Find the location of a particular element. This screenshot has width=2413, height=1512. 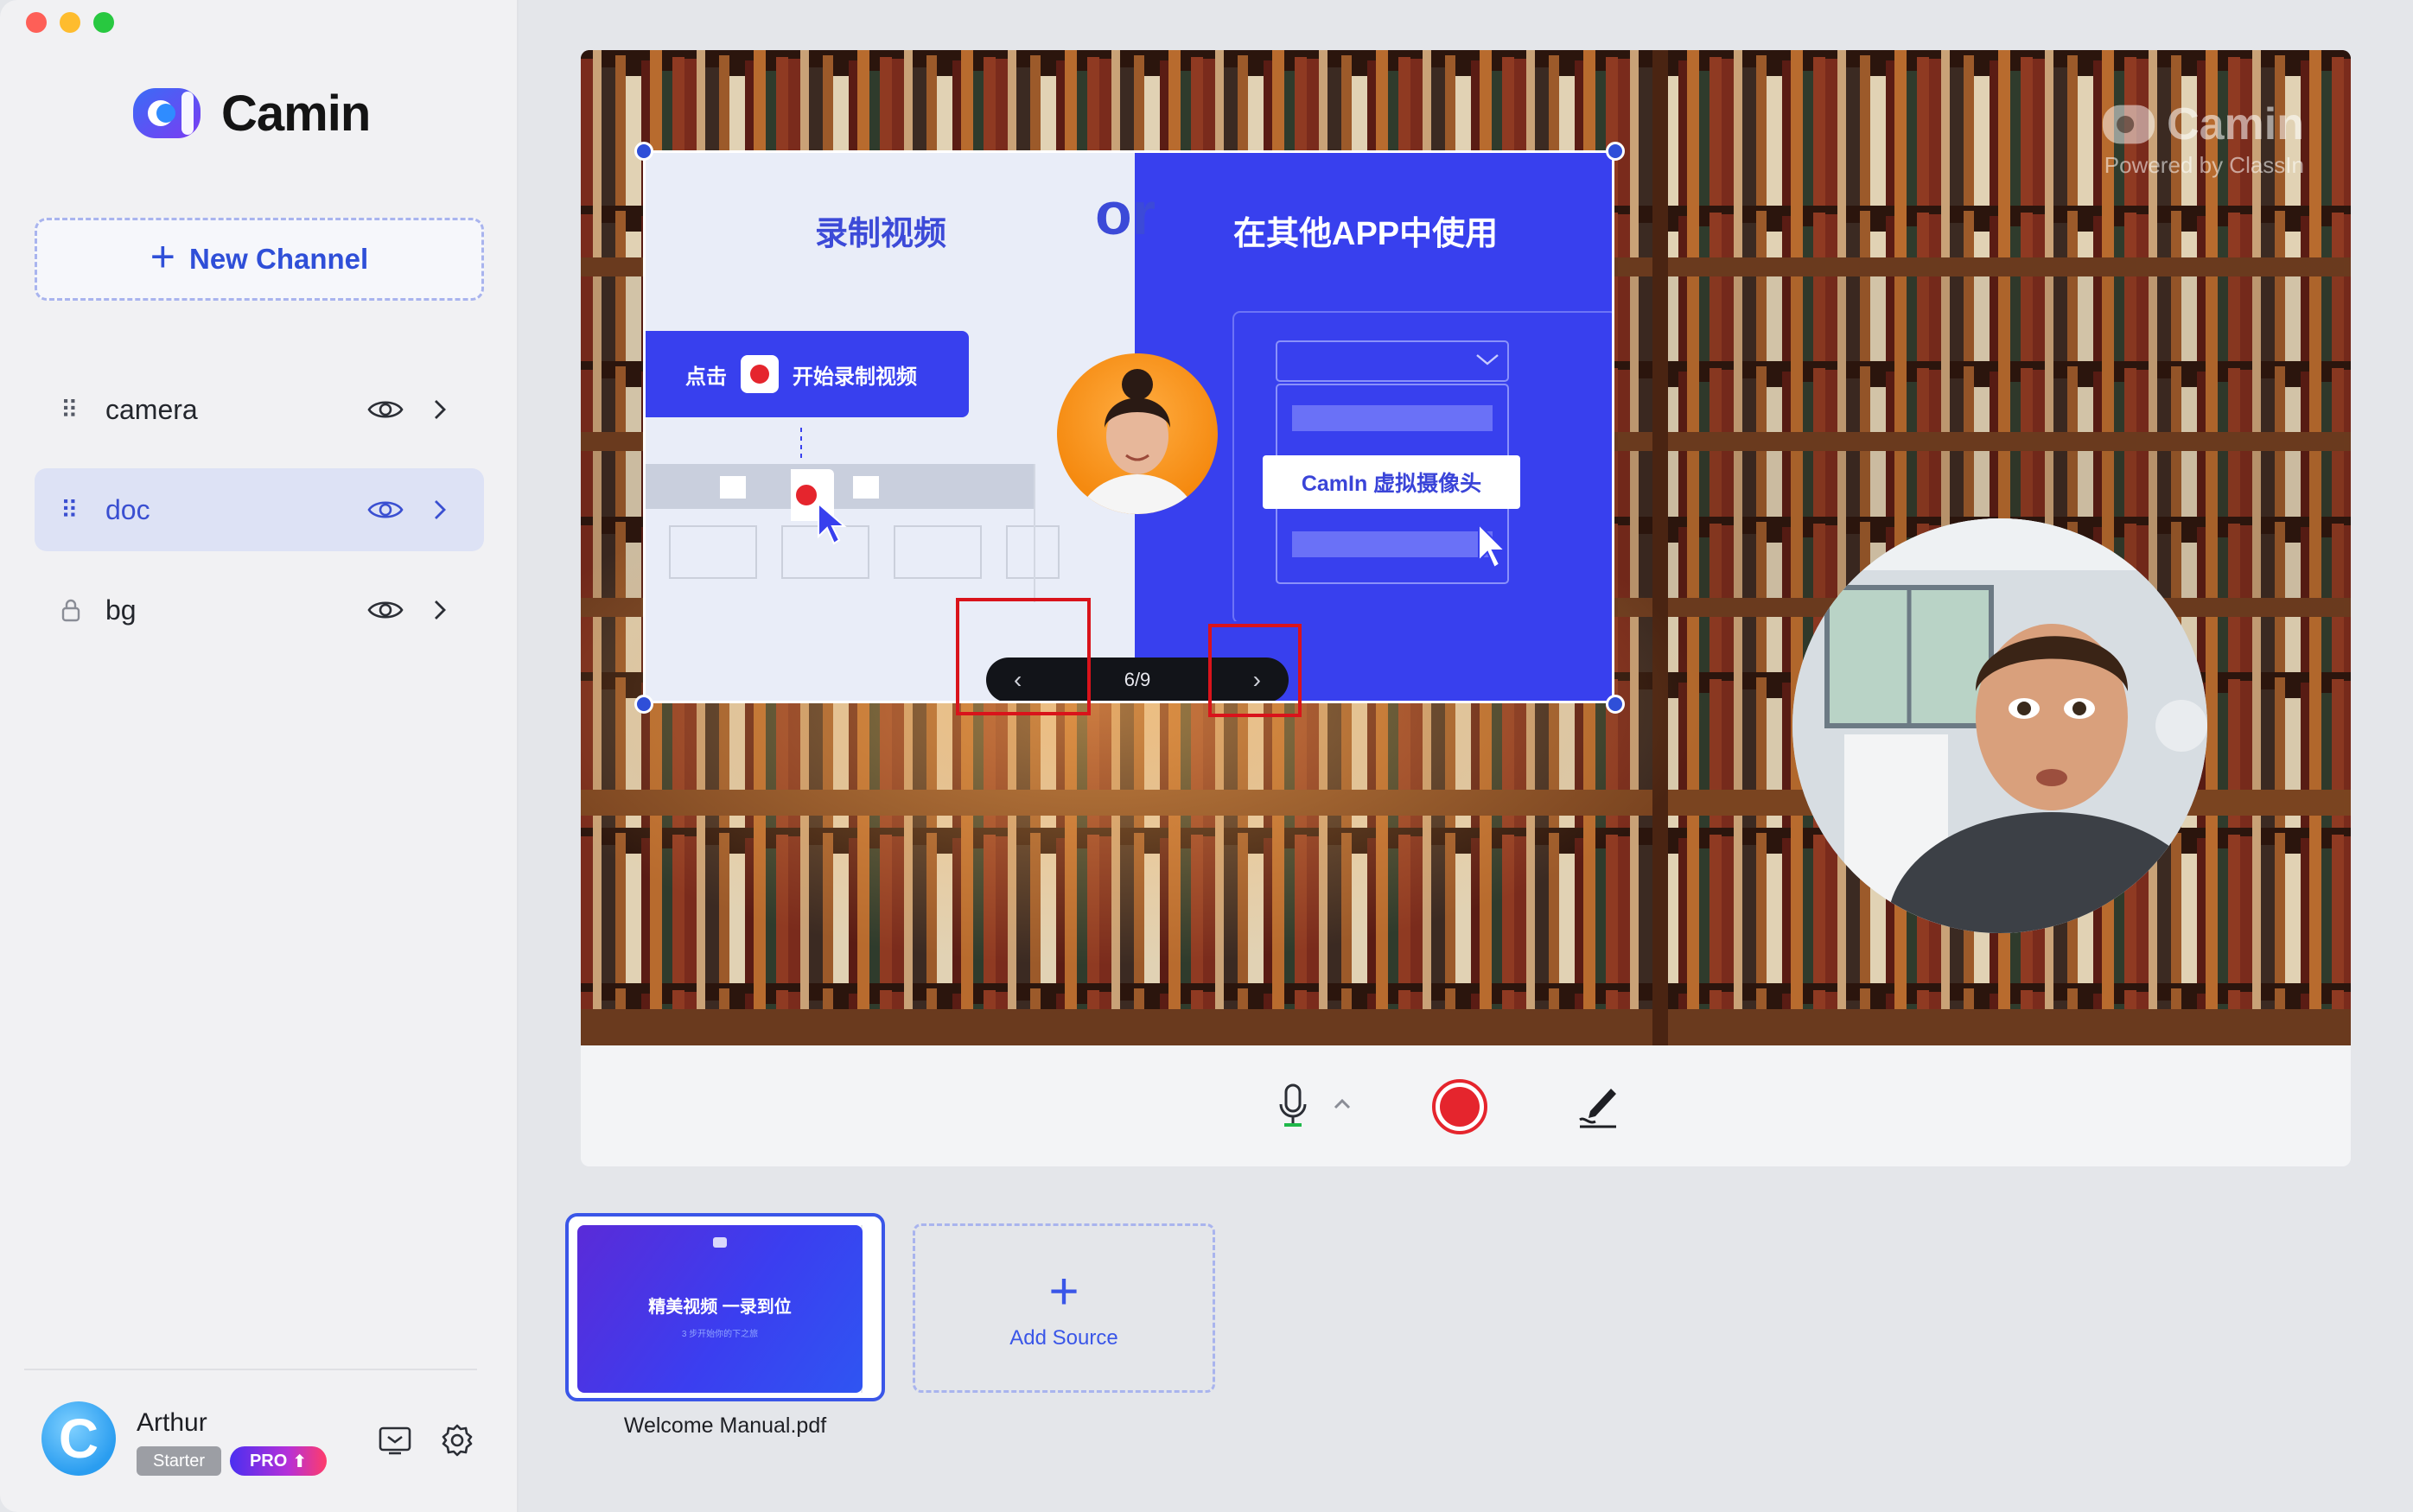

app-name: Camin is located at coordinates (296, 113).